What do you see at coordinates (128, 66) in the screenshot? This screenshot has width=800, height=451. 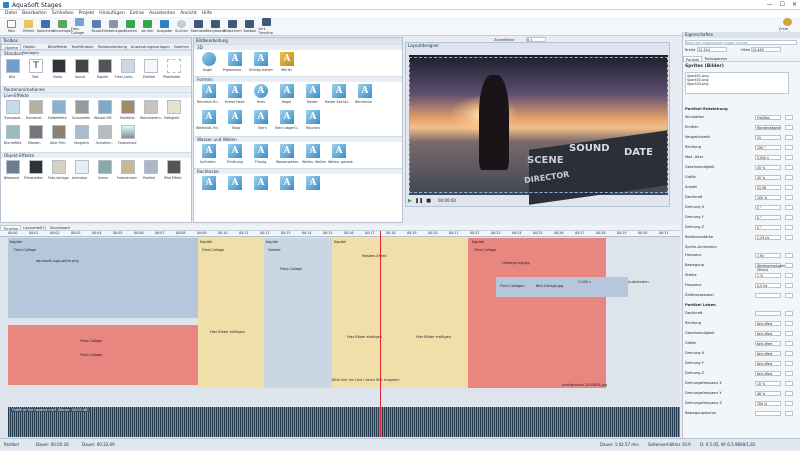 I see `flexi-collage-object` at bounding box center [128, 66].